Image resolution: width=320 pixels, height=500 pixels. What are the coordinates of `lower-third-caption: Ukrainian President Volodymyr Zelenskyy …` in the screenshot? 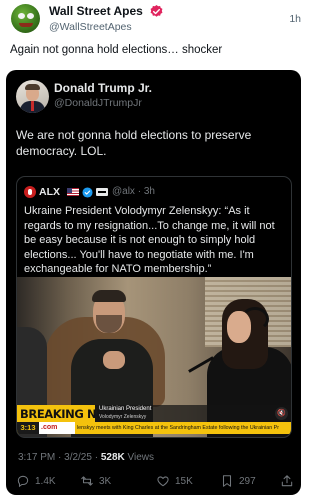 It's located at (193, 413).